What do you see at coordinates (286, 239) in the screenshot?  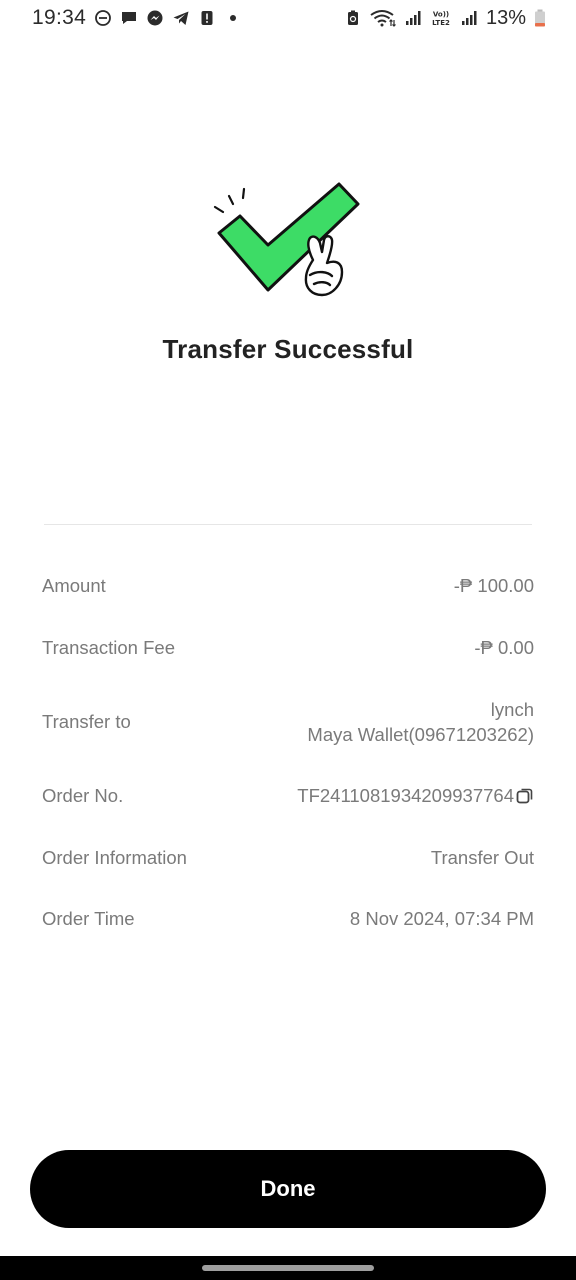 I see `success-checkmark-icon` at bounding box center [286, 239].